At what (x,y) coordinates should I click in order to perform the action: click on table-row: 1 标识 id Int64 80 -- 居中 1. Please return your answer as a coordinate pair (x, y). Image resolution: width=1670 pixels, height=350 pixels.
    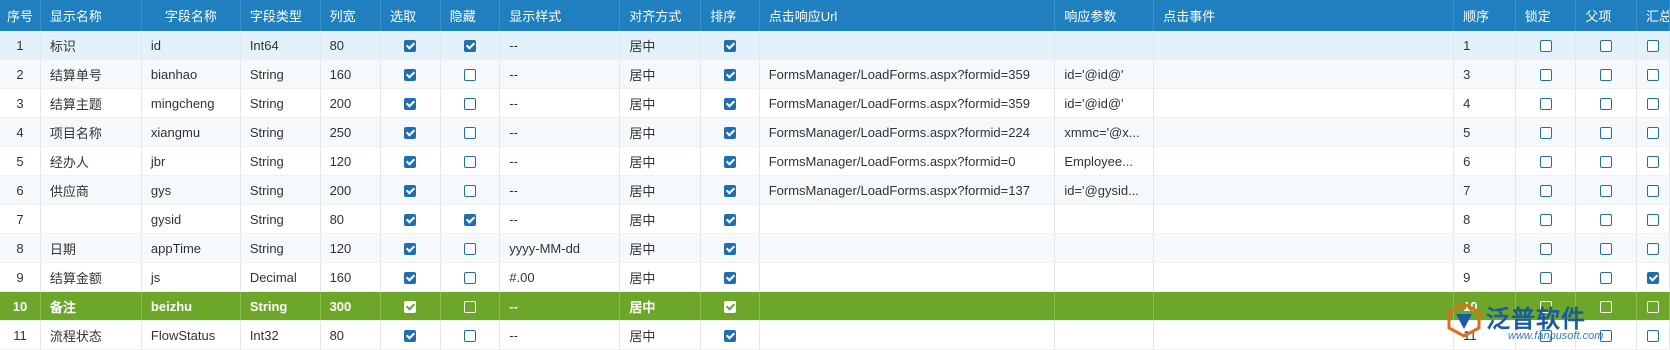
    Looking at the image, I should click on (835, 45).